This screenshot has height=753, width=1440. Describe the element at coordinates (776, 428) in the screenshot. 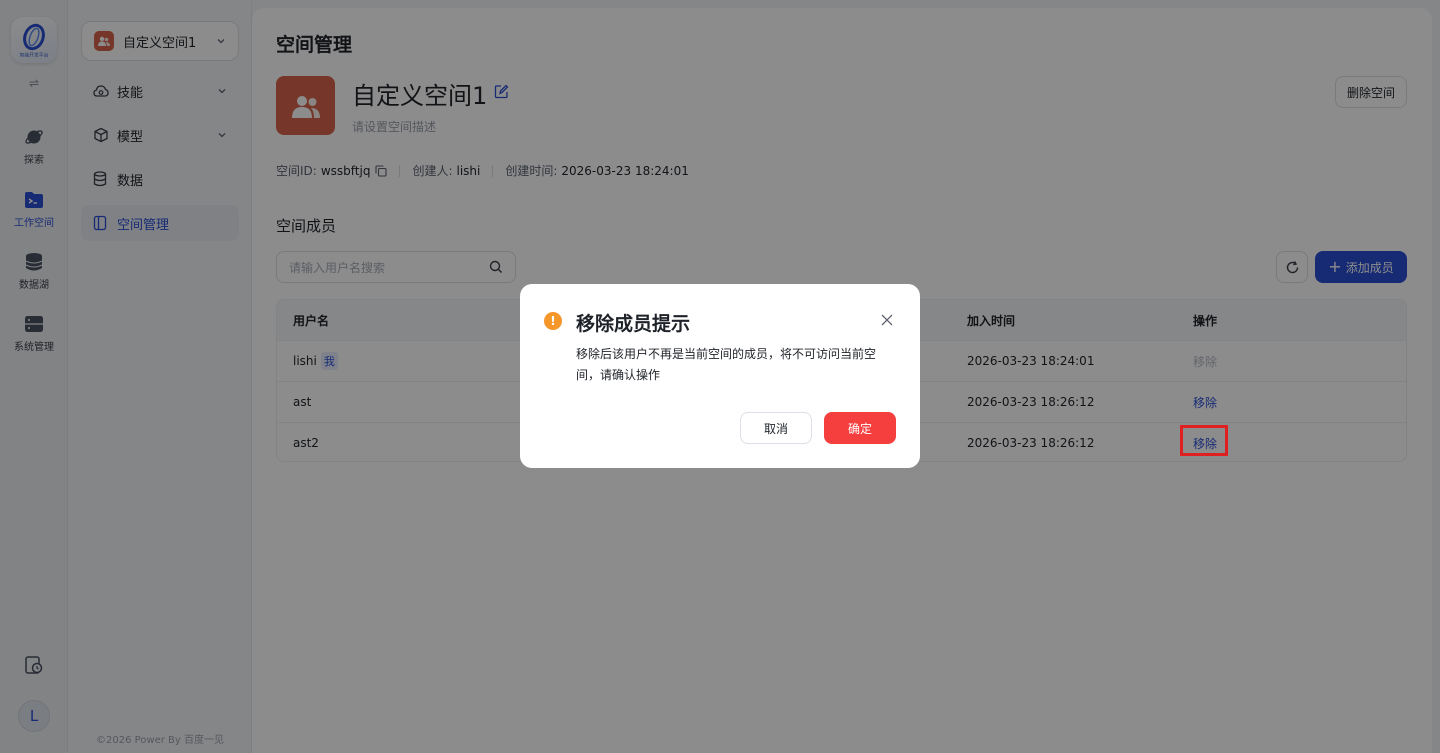

I see `cancel-button: 取消` at that location.